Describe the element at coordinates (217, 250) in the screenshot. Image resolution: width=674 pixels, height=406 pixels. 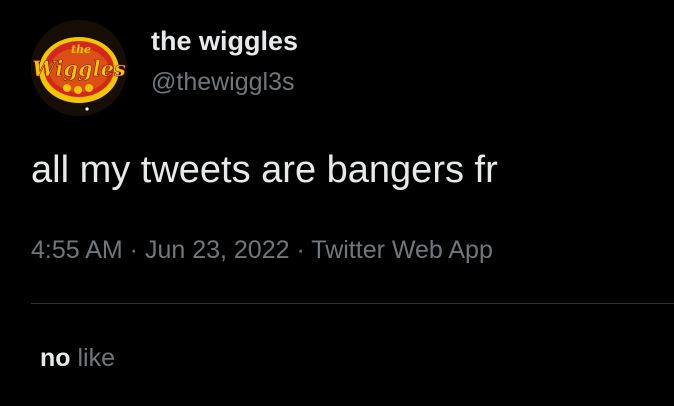
I see `tweet-date: Jun 23, 2022` at that location.